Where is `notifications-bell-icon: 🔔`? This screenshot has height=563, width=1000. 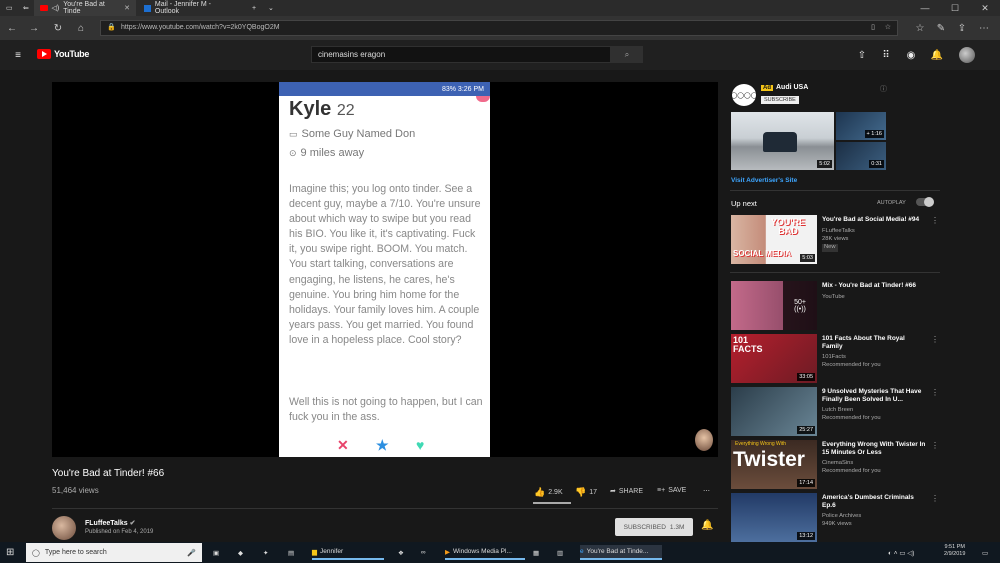 notifications-bell-icon: 🔔 is located at coordinates (937, 55).